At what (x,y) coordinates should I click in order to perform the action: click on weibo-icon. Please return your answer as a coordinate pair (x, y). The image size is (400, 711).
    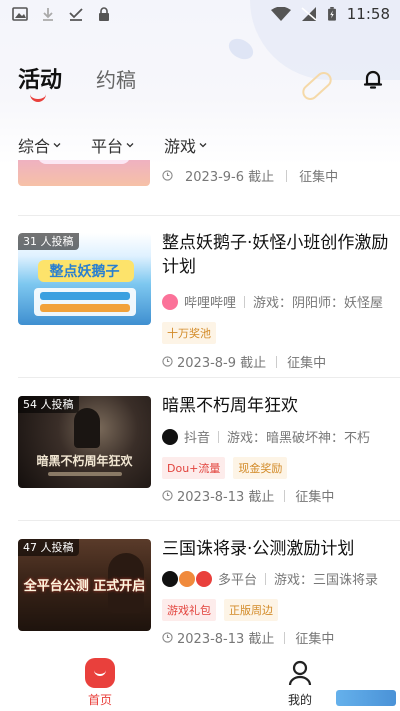
    Looking at the image, I should click on (187, 578).